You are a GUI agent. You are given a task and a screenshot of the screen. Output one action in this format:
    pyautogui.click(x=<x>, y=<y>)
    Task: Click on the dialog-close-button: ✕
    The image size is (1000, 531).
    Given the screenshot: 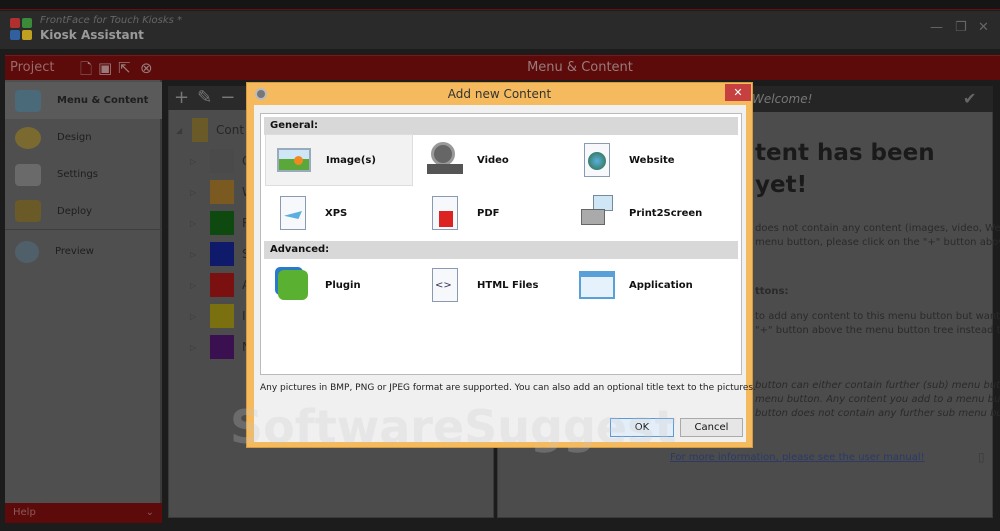 What is the action you would take?
    pyautogui.click(x=738, y=92)
    